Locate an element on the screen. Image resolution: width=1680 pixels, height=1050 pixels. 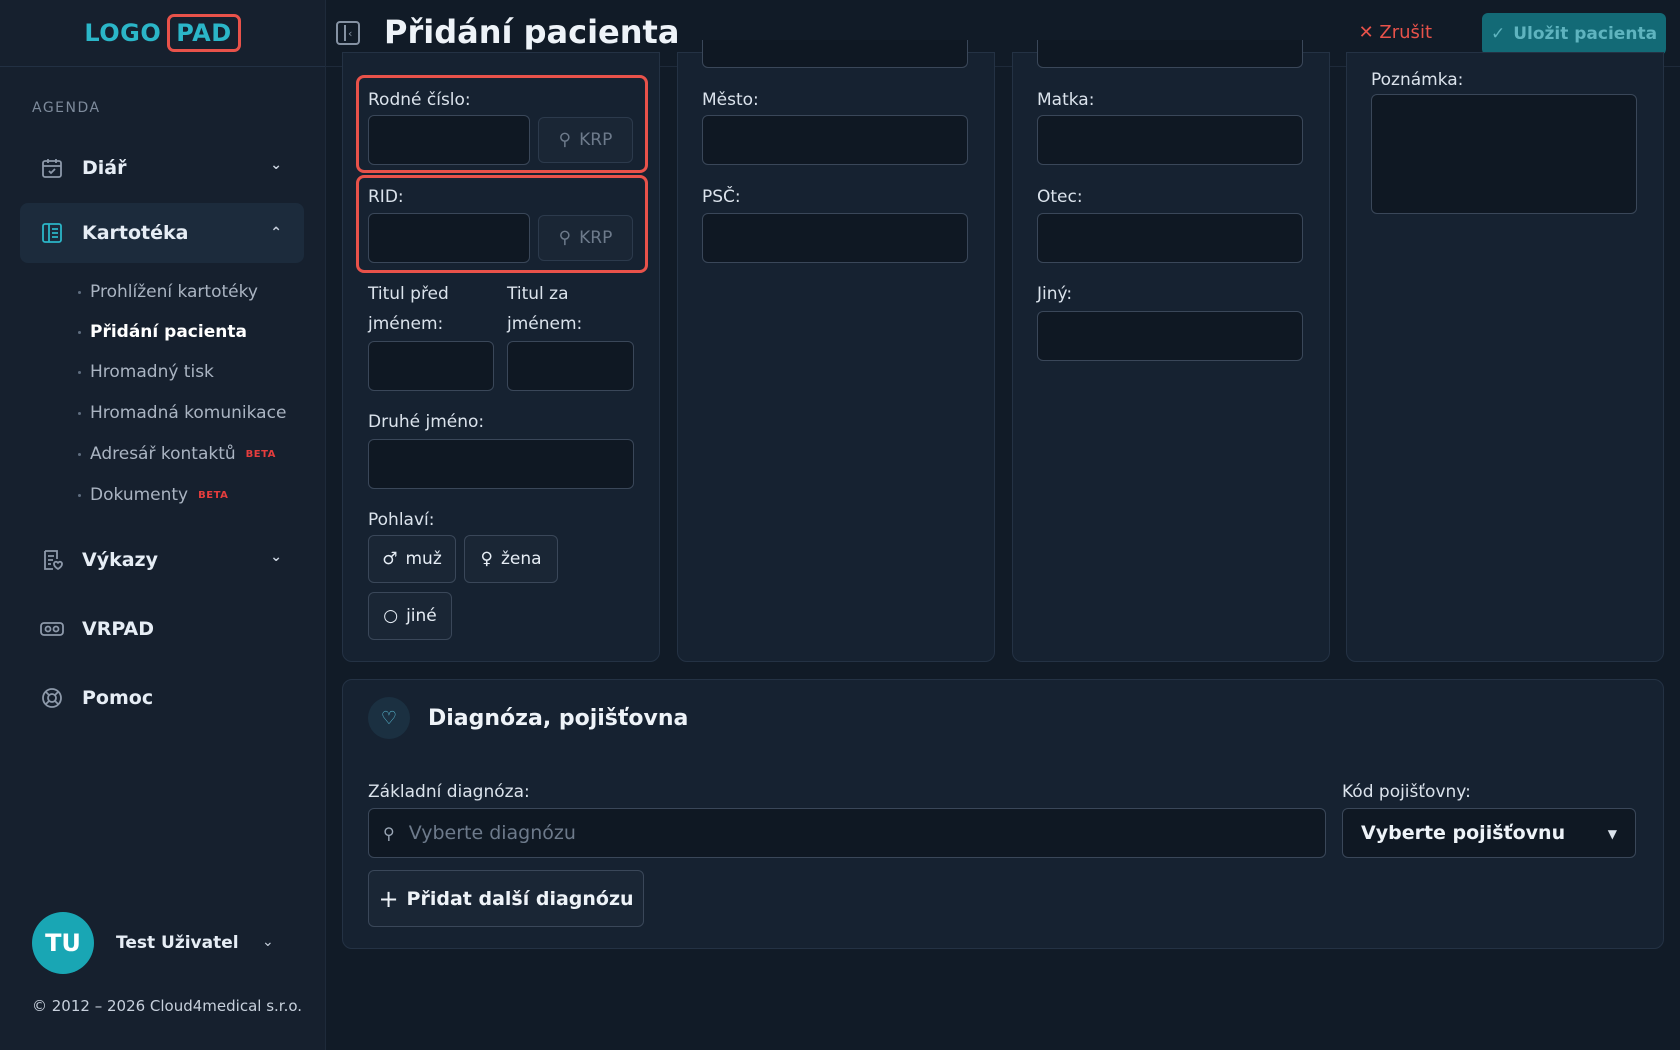
male-icon: ♂ is located at coordinates (390, 559).